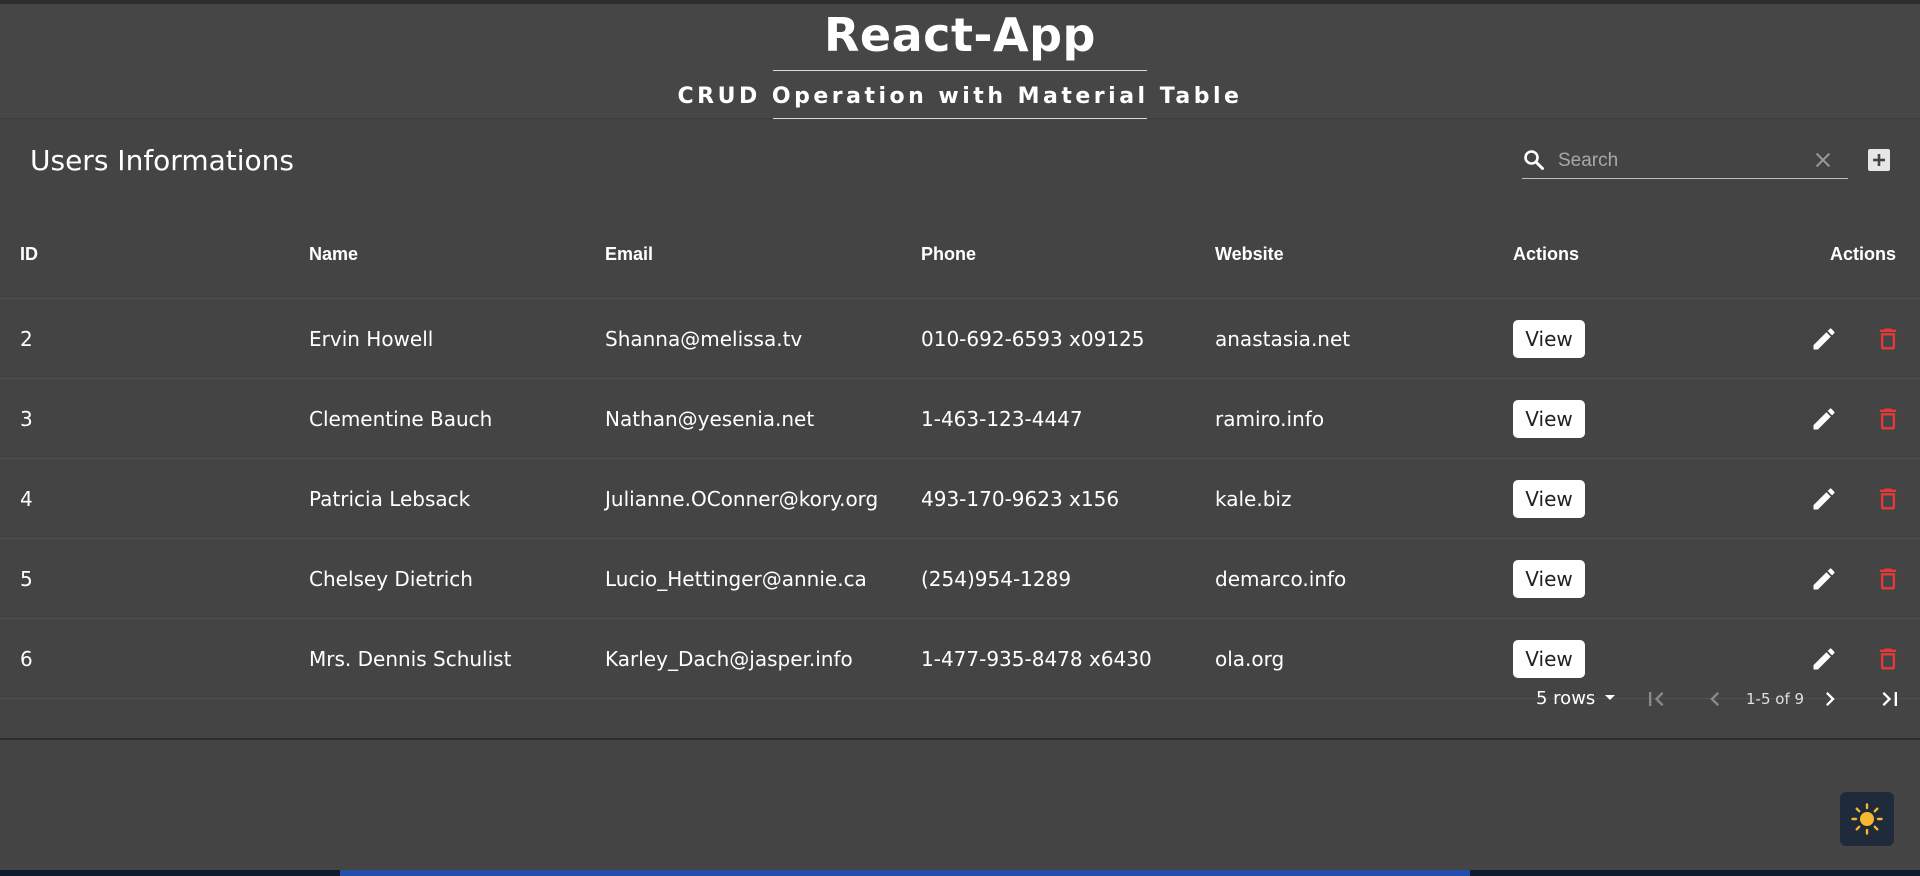 The height and width of the screenshot is (876, 1920). Describe the element at coordinates (960, 700) in the screenshot. I see `pagination-bar: 5 rows 1-5 of 9` at that location.